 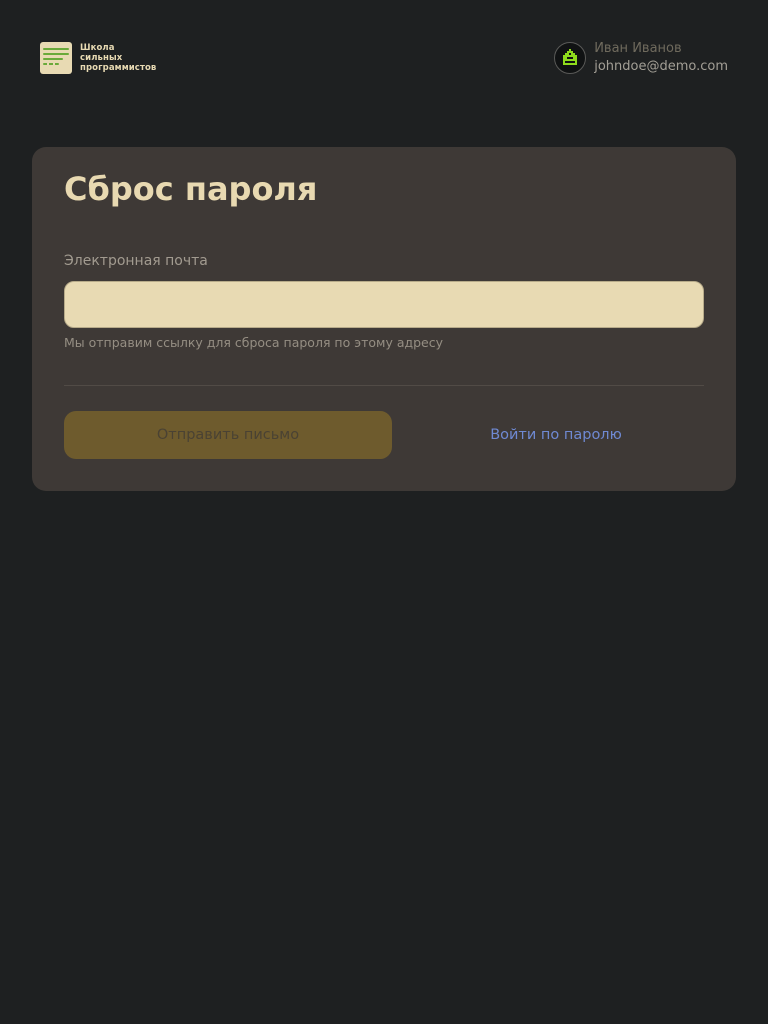 What do you see at coordinates (638, 48) in the screenshot?
I see `user-name: Иван Иванов` at bounding box center [638, 48].